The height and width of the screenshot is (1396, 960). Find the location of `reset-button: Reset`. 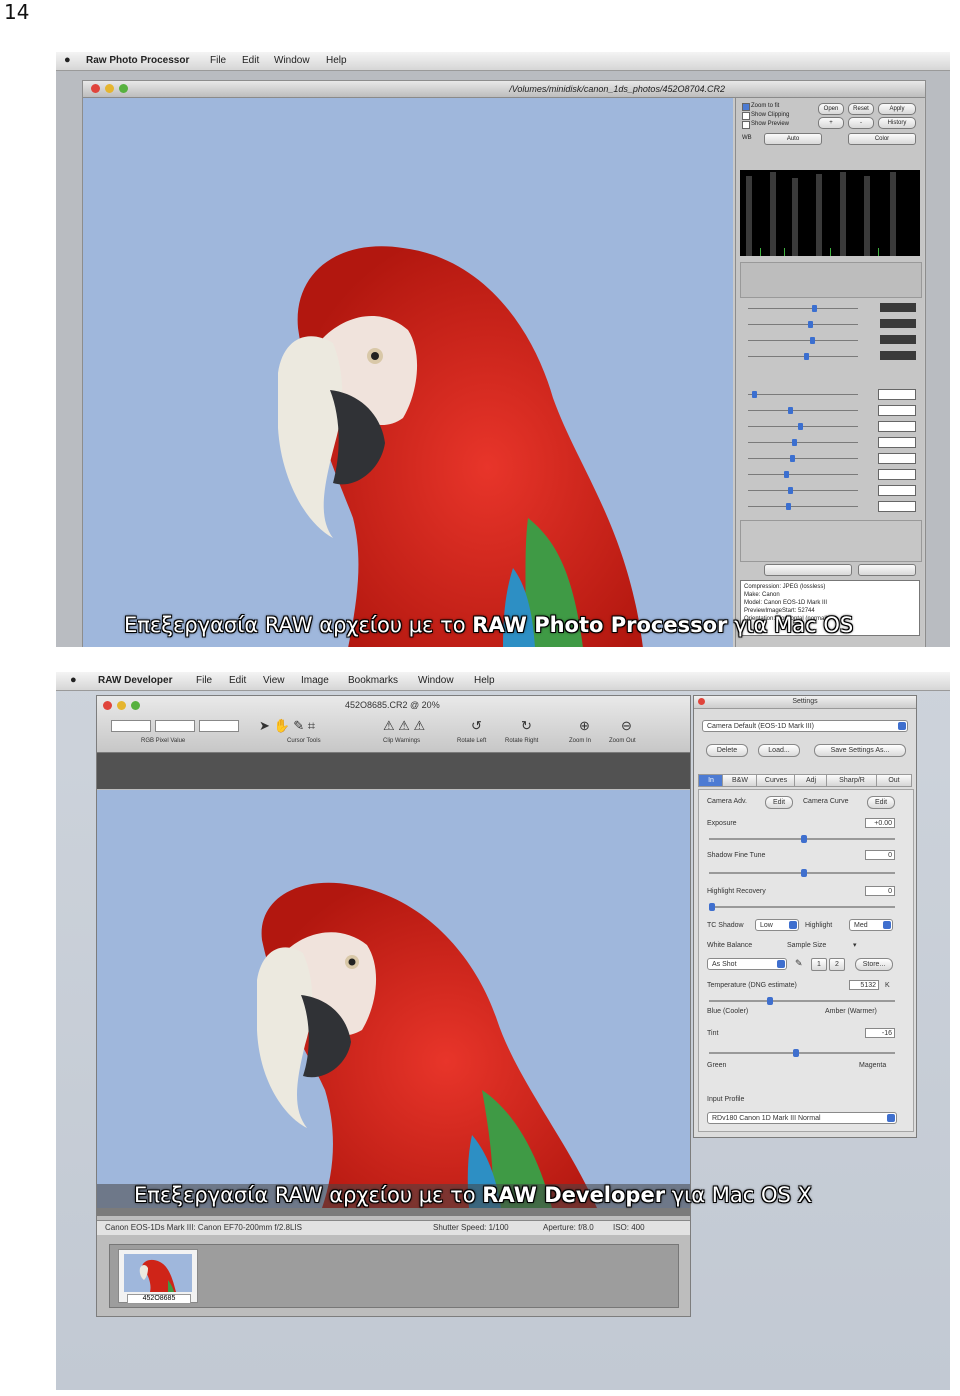

reset-button: Reset is located at coordinates (861, 109).